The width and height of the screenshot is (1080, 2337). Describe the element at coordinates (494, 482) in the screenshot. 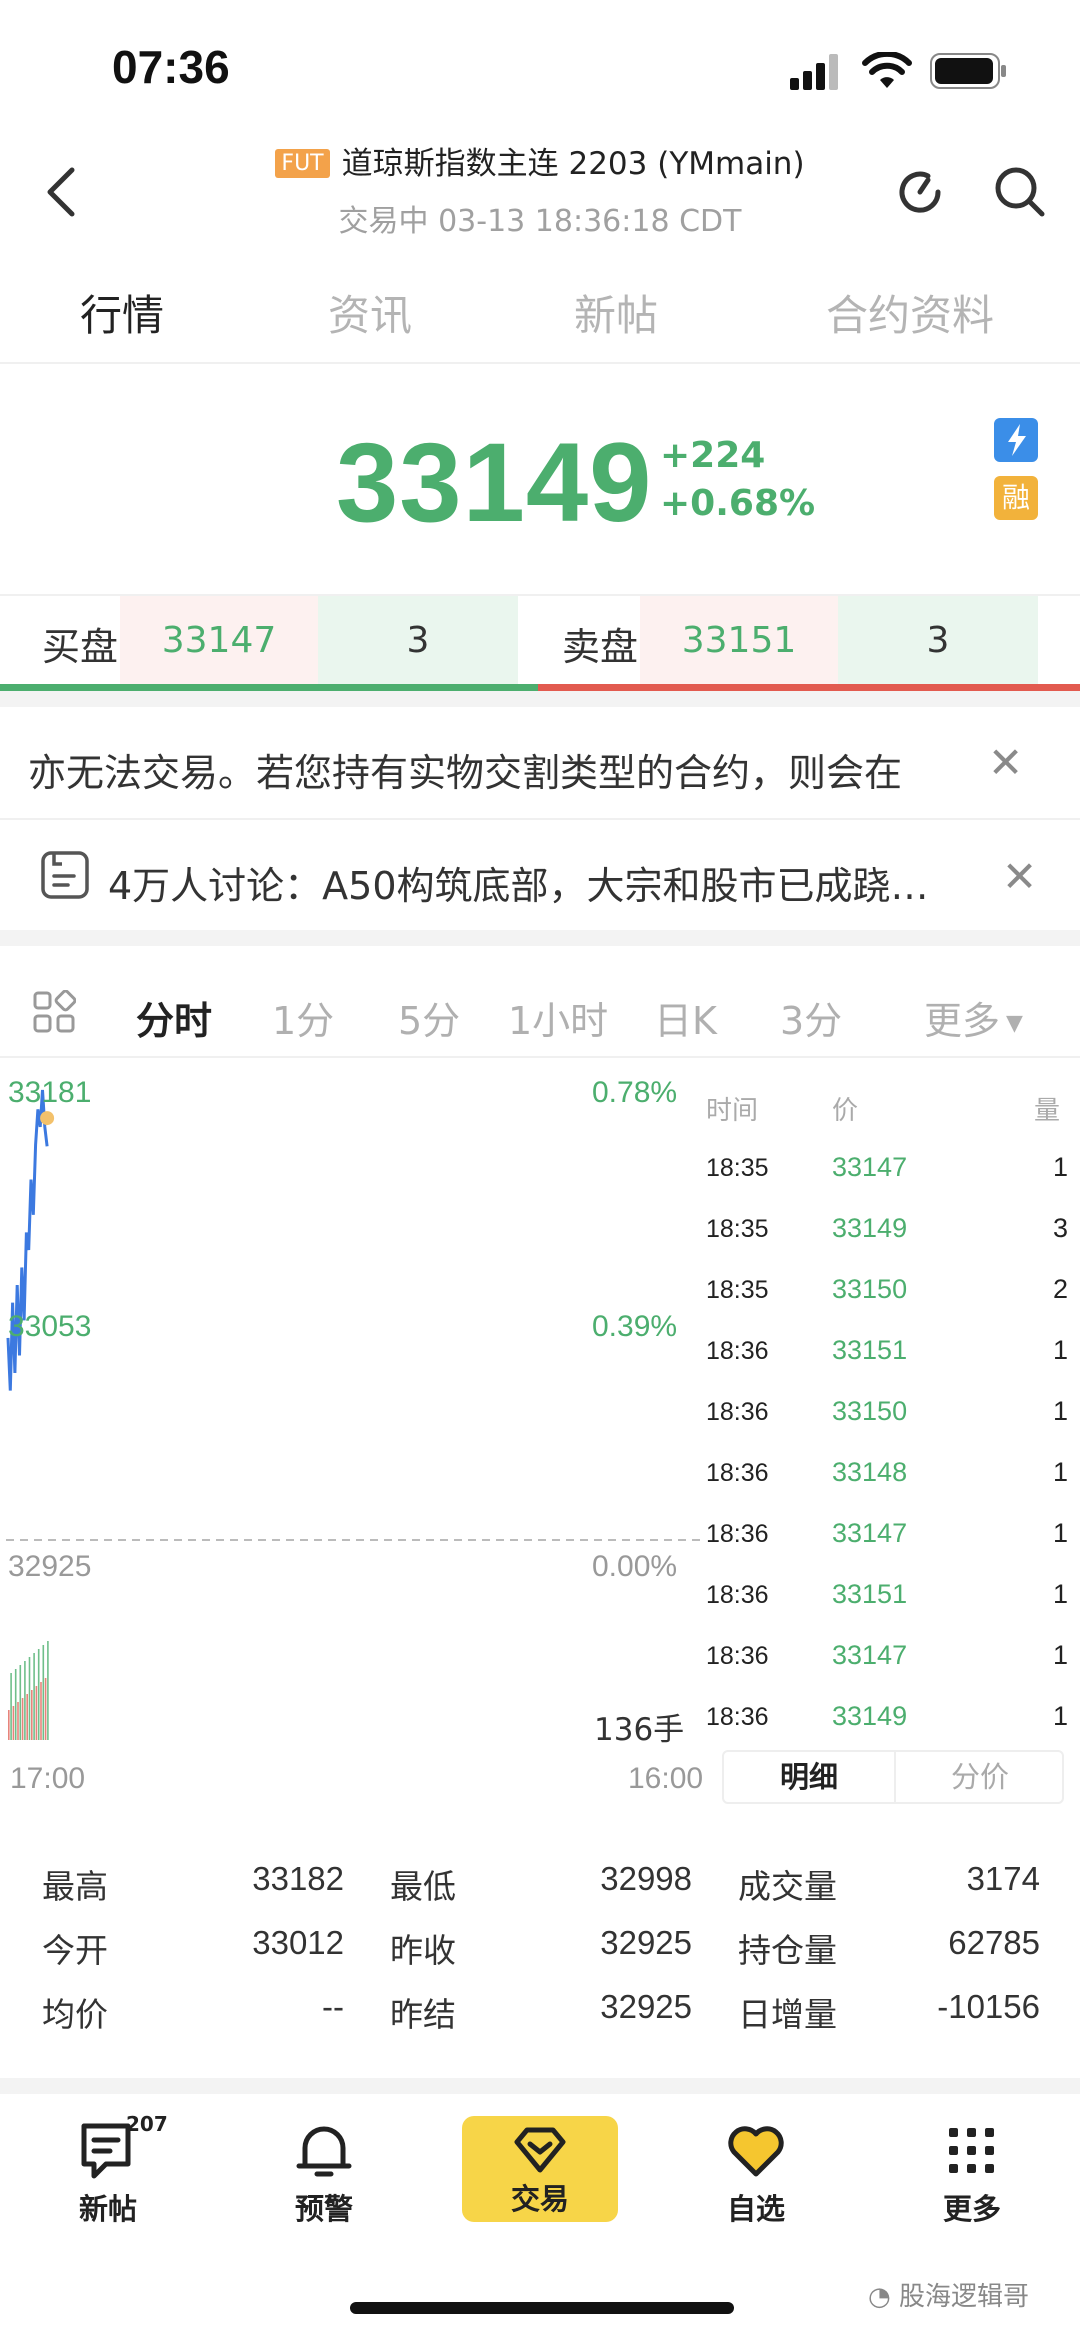

I see `last-price: 33149` at that location.